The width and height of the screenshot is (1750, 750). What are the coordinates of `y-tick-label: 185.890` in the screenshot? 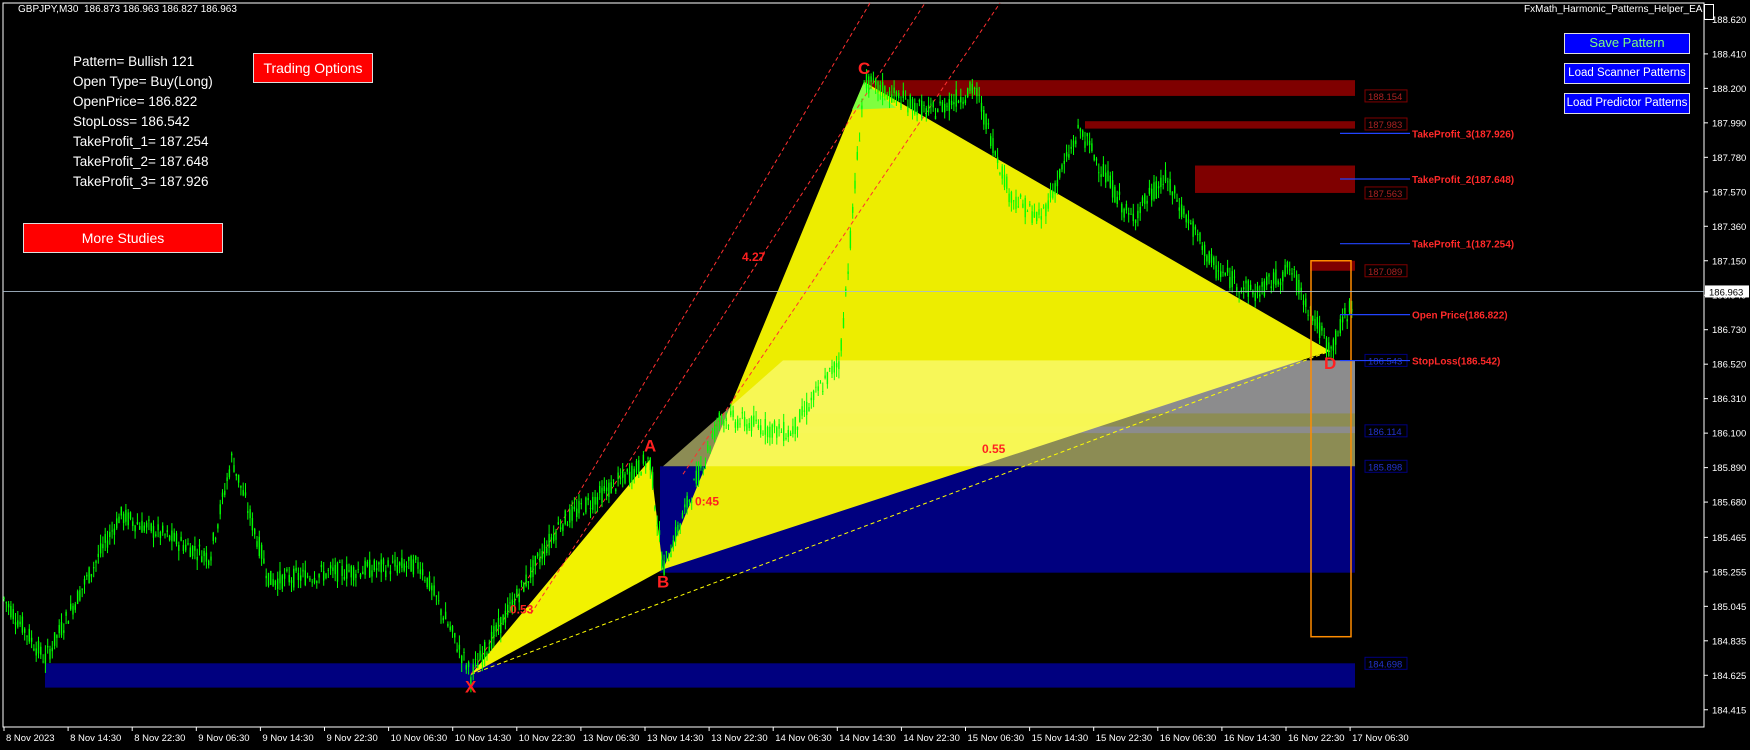 It's located at (1729, 468).